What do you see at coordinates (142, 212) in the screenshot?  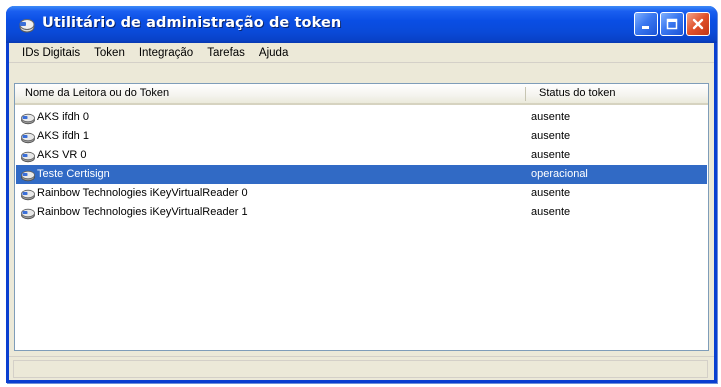 I see `row-name: Rainbow Technologies iKeyVirtualReader 1` at bounding box center [142, 212].